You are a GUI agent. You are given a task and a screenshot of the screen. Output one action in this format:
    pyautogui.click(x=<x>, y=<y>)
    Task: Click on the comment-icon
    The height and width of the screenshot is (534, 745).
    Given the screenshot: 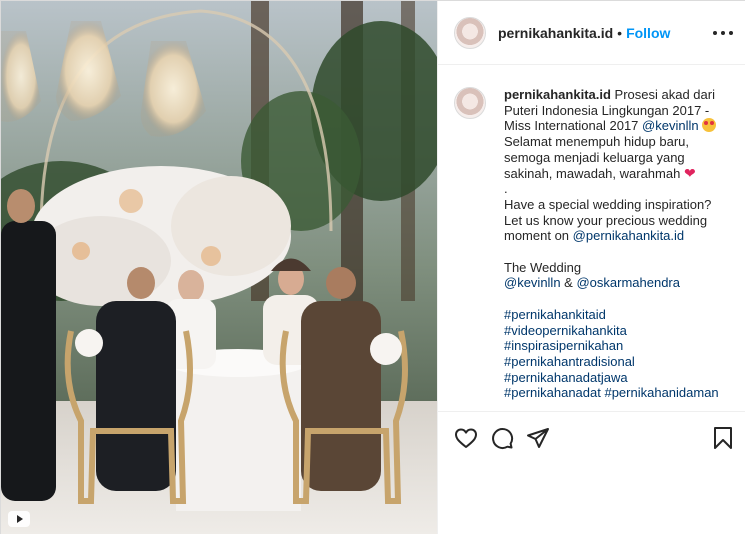 What is the action you would take?
    pyautogui.click(x=502, y=438)
    